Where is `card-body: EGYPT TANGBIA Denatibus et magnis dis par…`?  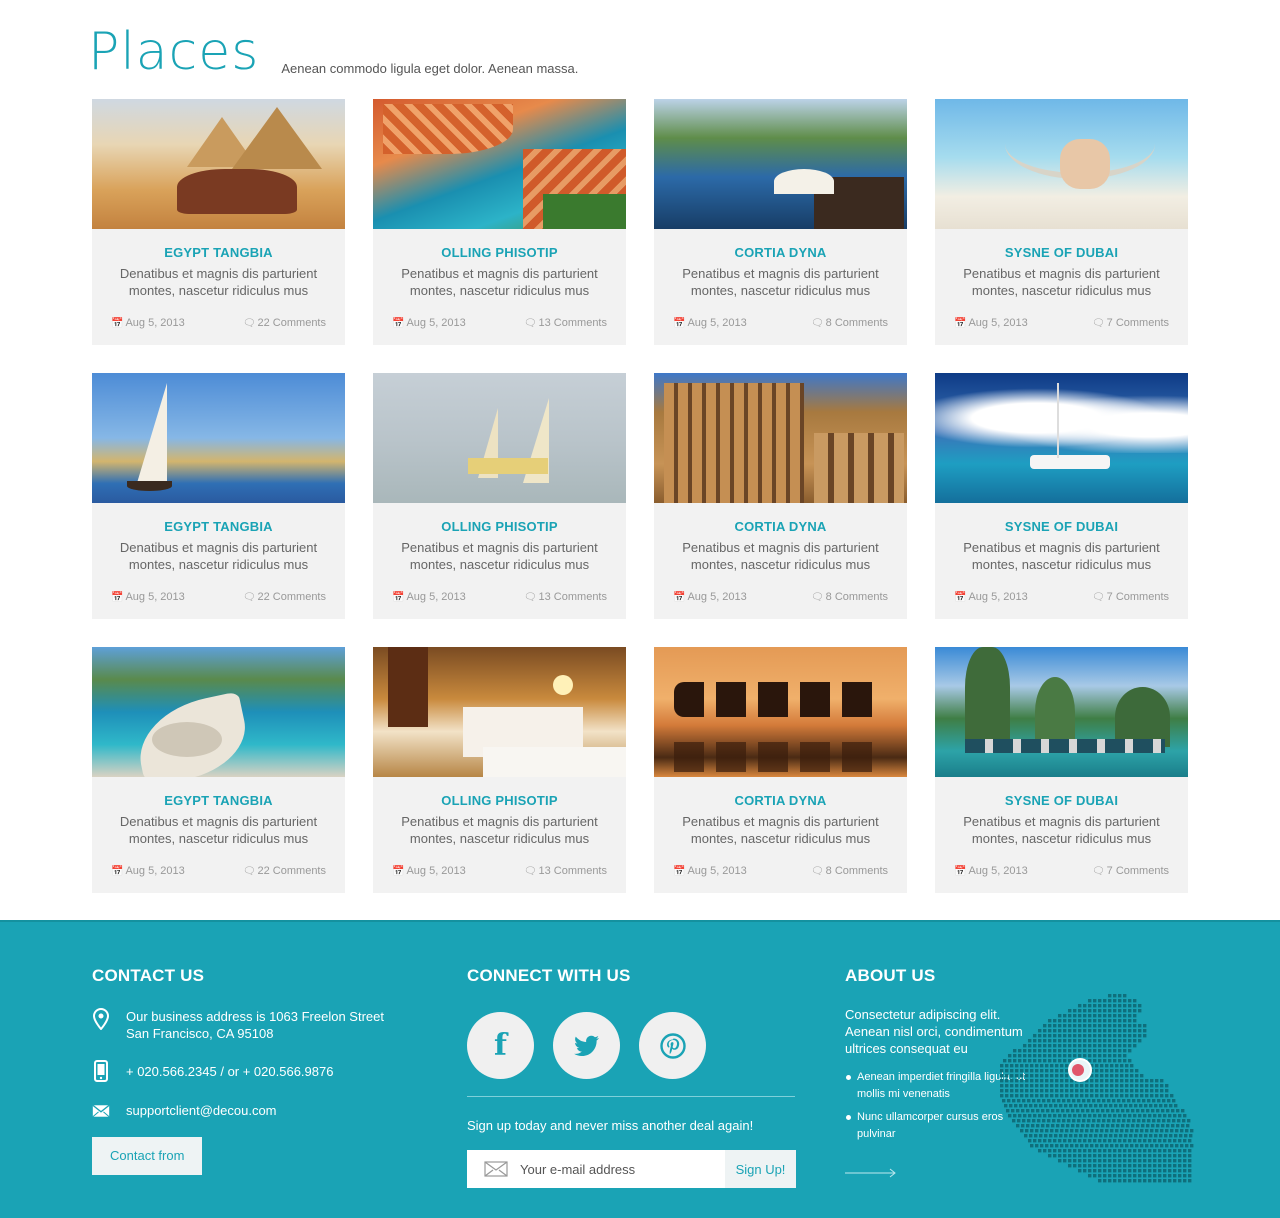
card-body: EGYPT TANGBIA Denatibus et magnis dis par… is located at coordinates (218, 279).